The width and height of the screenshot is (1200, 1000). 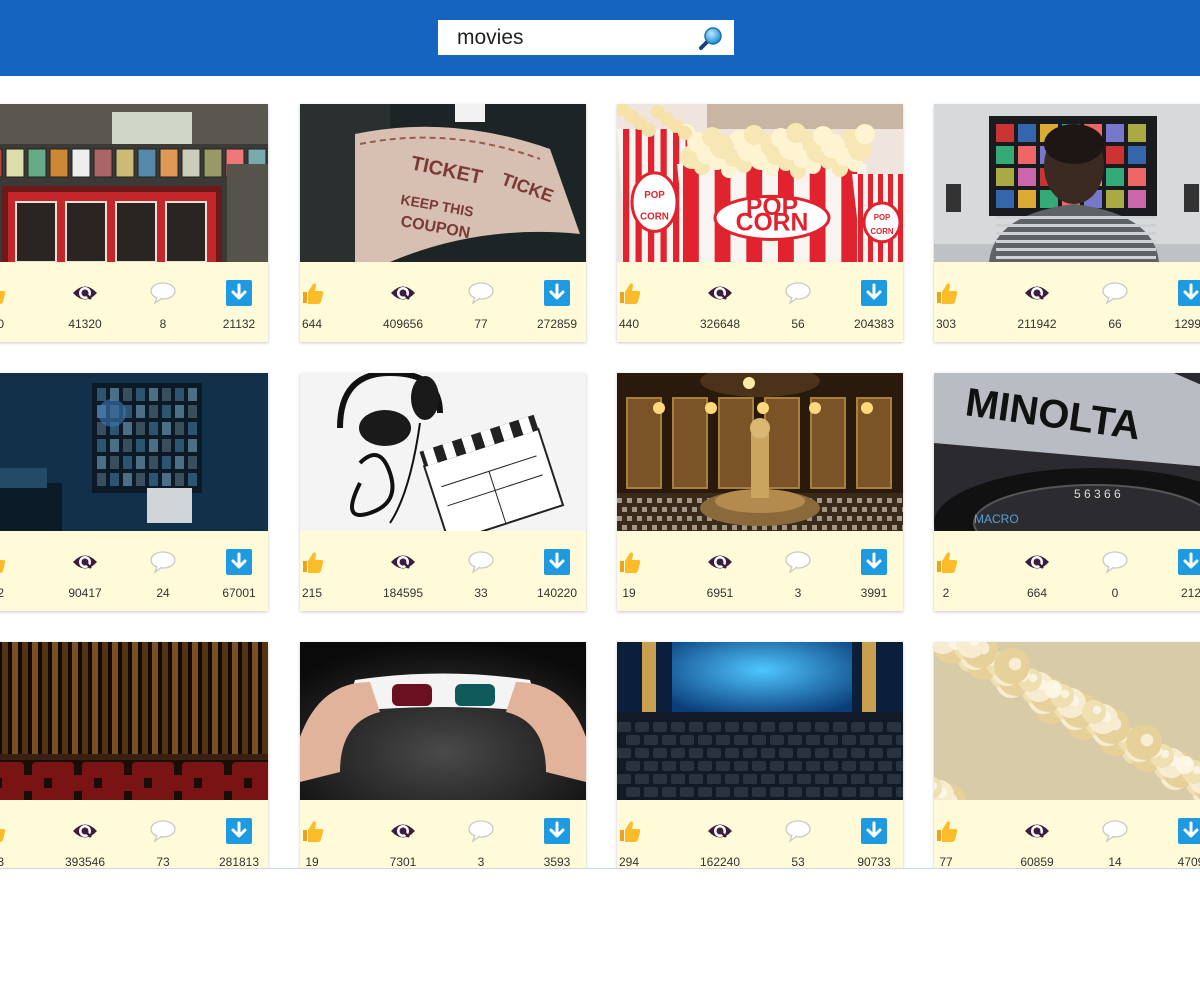 What do you see at coordinates (443, 302) in the screenshot?
I see `image-stats-bar: 644 409656 77 272859` at bounding box center [443, 302].